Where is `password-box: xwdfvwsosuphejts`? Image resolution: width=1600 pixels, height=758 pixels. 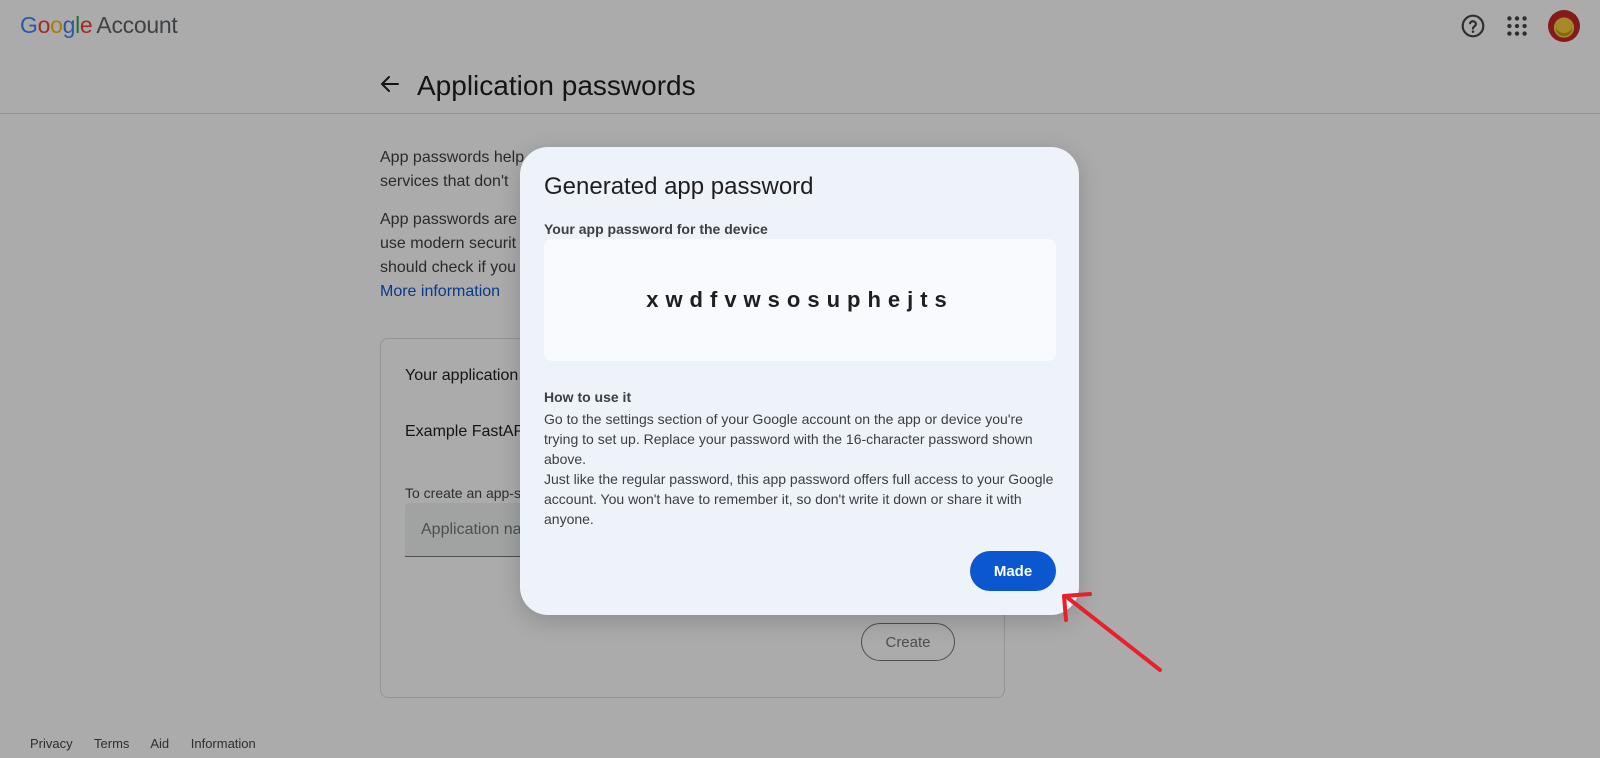
password-box: xwdfvwsosuphejts is located at coordinates (800, 300).